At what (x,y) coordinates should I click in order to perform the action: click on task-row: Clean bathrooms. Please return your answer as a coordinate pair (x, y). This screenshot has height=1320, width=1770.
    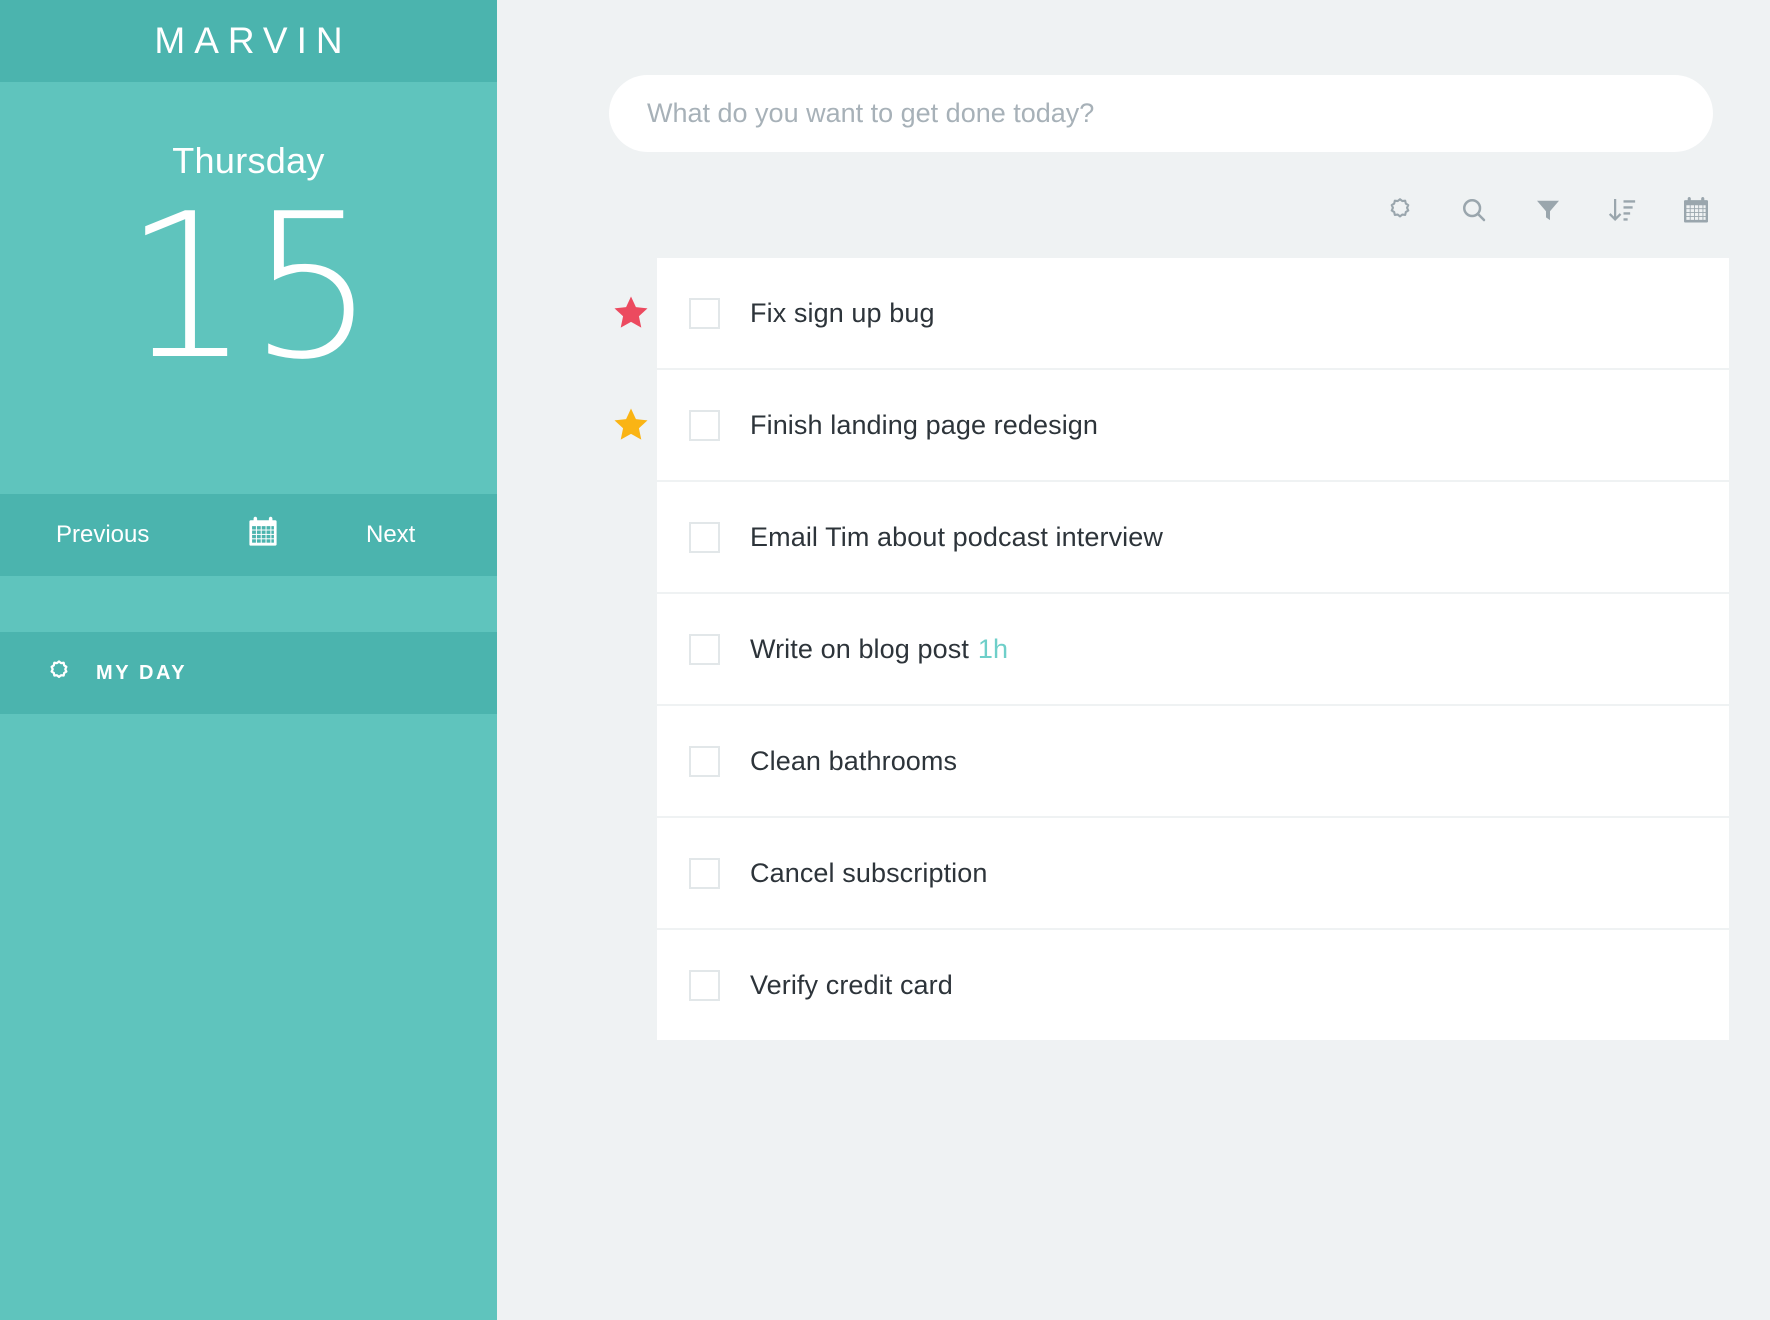
    Looking at the image, I should click on (1169, 761).